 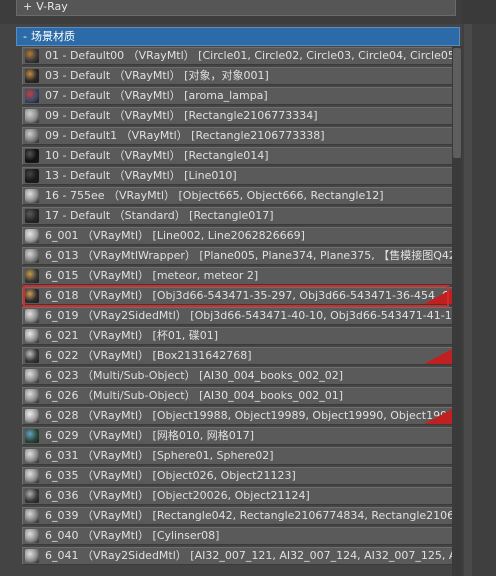 What do you see at coordinates (170, 475) in the screenshot?
I see `material-label: 6_035 （VRayMtl） [Object026, Object21123]` at bounding box center [170, 475].